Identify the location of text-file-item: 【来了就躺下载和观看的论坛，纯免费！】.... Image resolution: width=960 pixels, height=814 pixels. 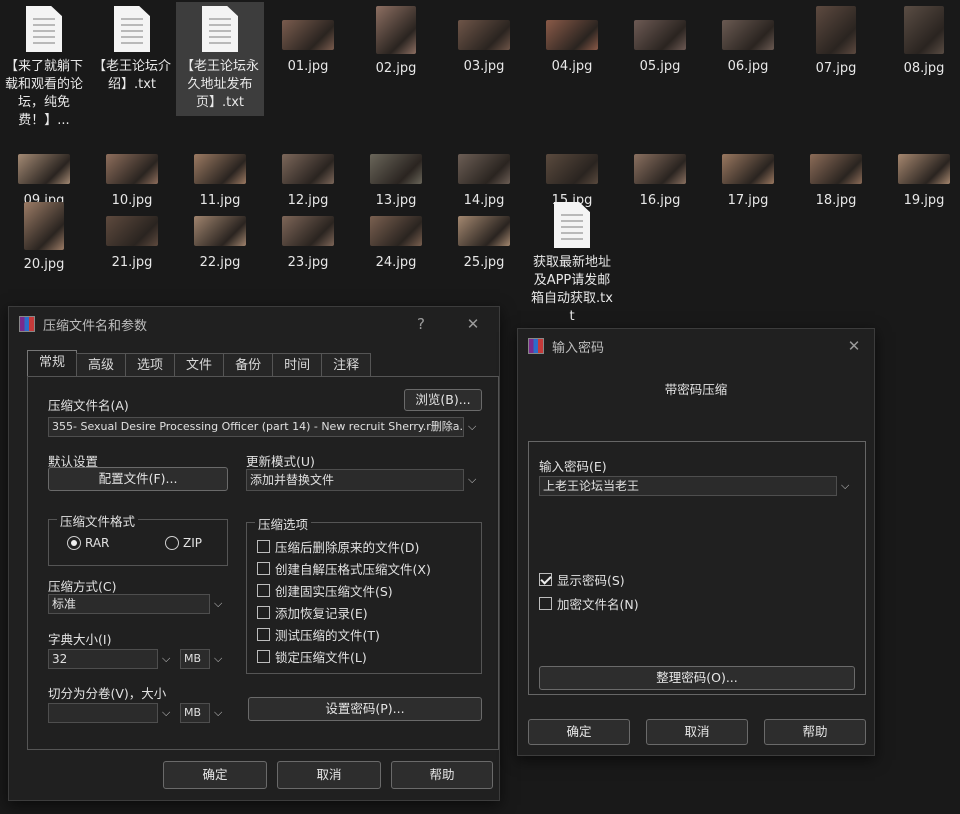
(44, 66).